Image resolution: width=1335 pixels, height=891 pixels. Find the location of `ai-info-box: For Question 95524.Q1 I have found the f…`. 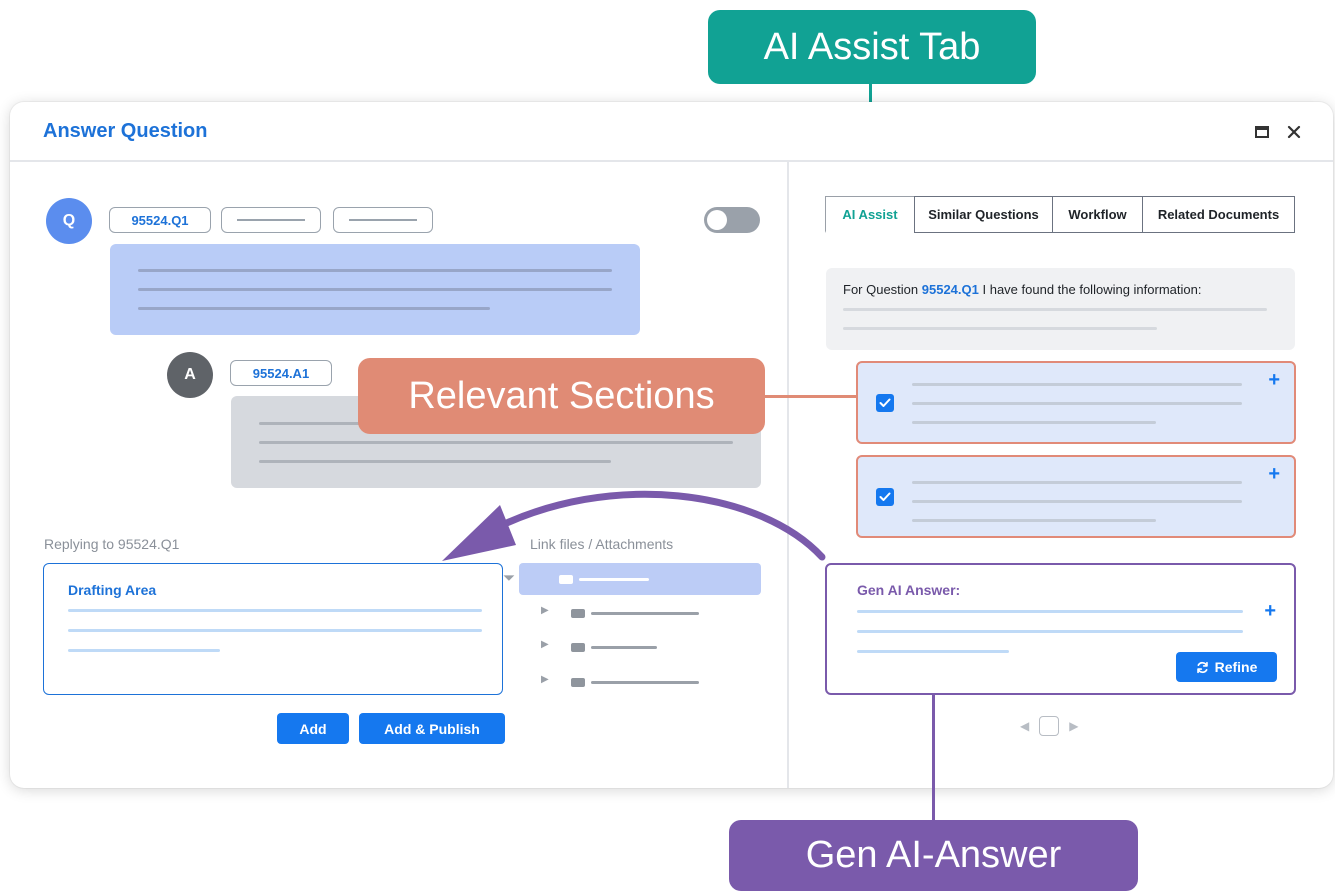

ai-info-box: For Question 95524.Q1 I have found the f… is located at coordinates (1060, 309).